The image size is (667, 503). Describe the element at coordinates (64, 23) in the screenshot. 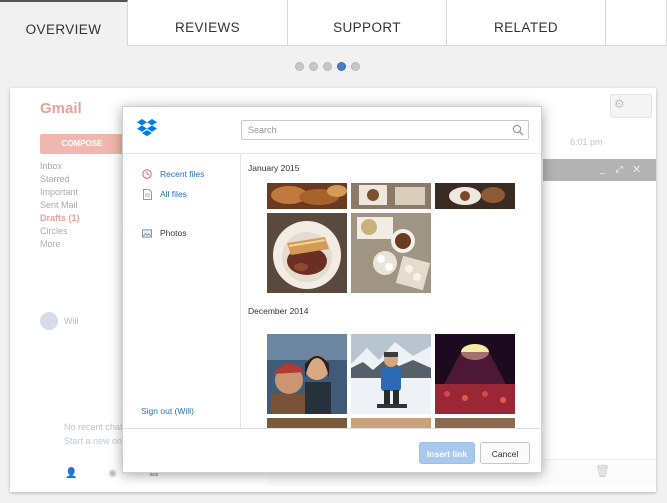

I see `tab-overview: OVERVIEW` at that location.